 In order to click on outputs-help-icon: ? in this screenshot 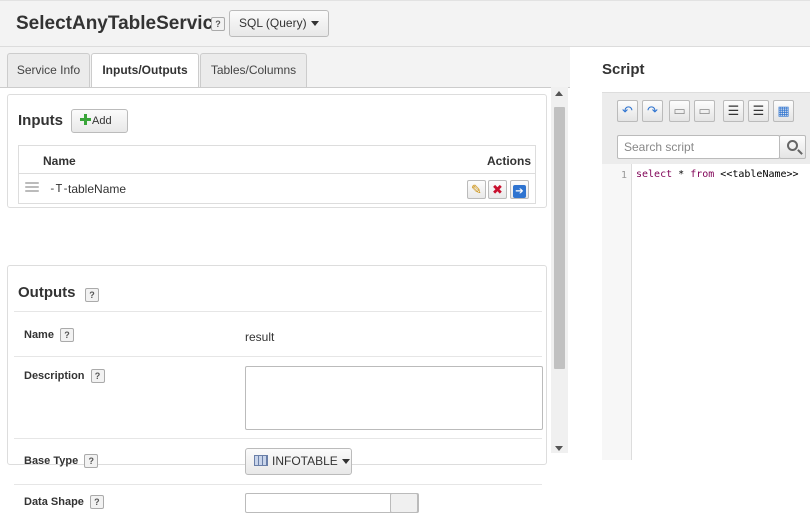, I will do `click(92, 295)`.